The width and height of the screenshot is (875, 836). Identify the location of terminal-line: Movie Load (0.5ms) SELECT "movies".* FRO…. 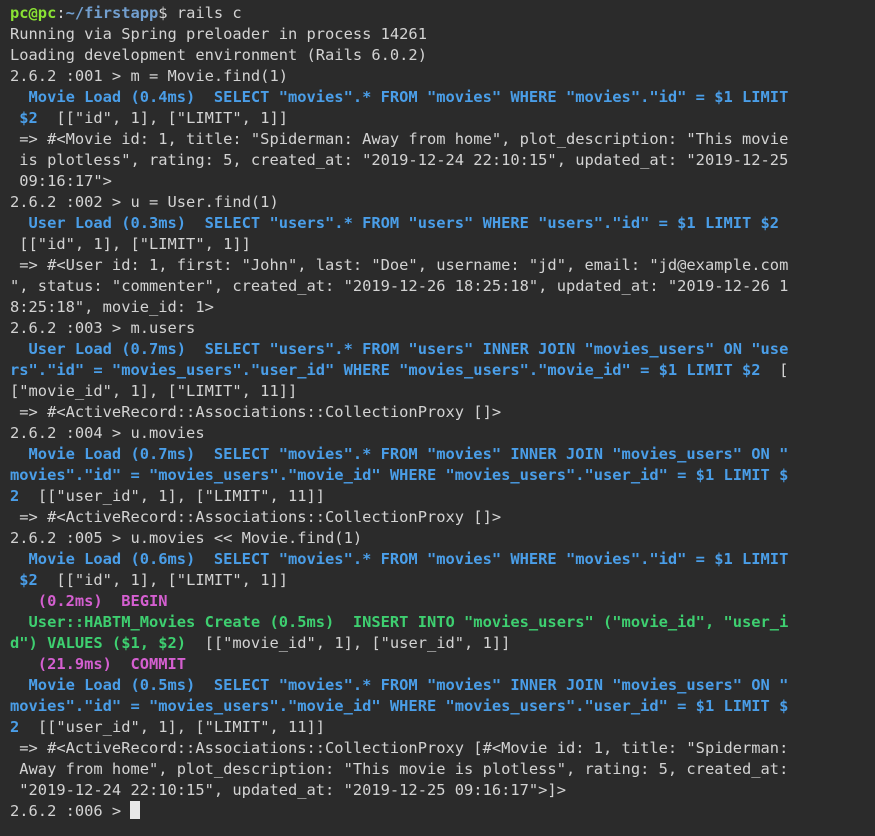
(440, 685).